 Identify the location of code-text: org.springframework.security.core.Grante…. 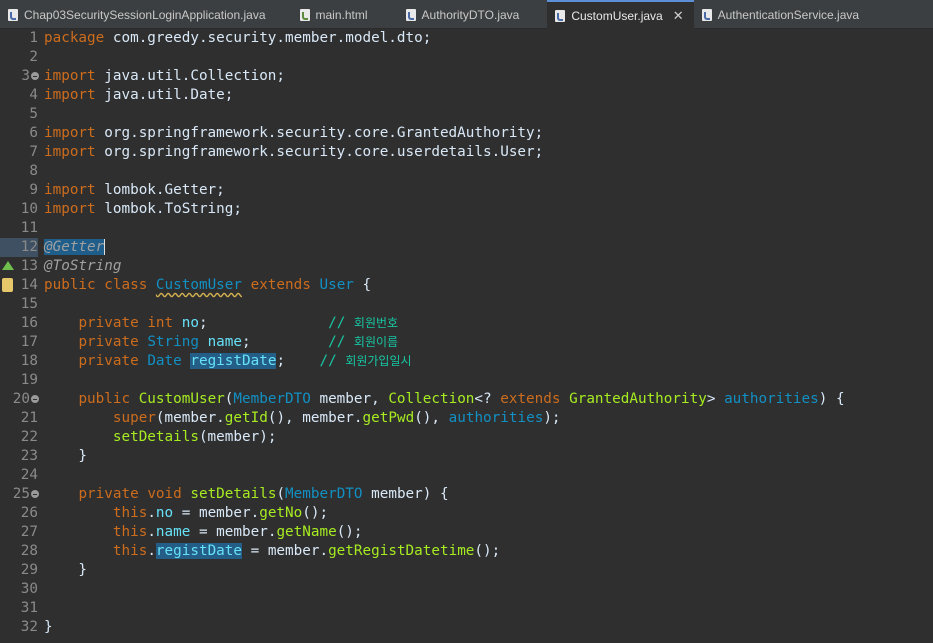
(319, 133).